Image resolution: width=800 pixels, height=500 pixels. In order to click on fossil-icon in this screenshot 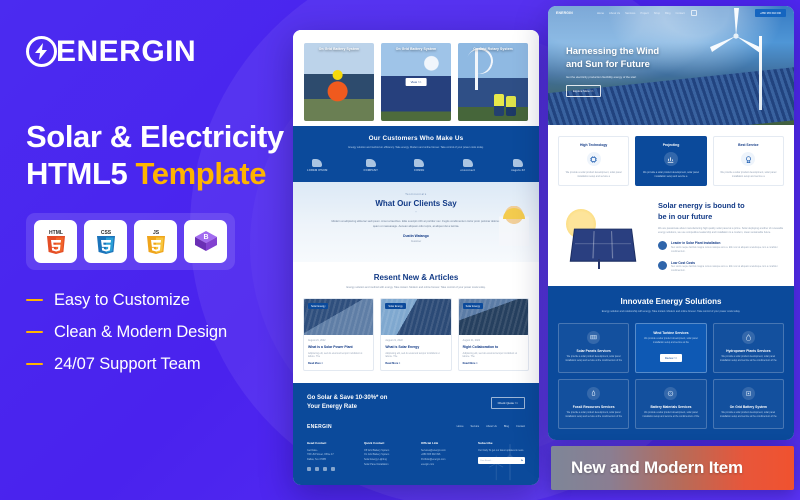, I will do `click(594, 393)`.